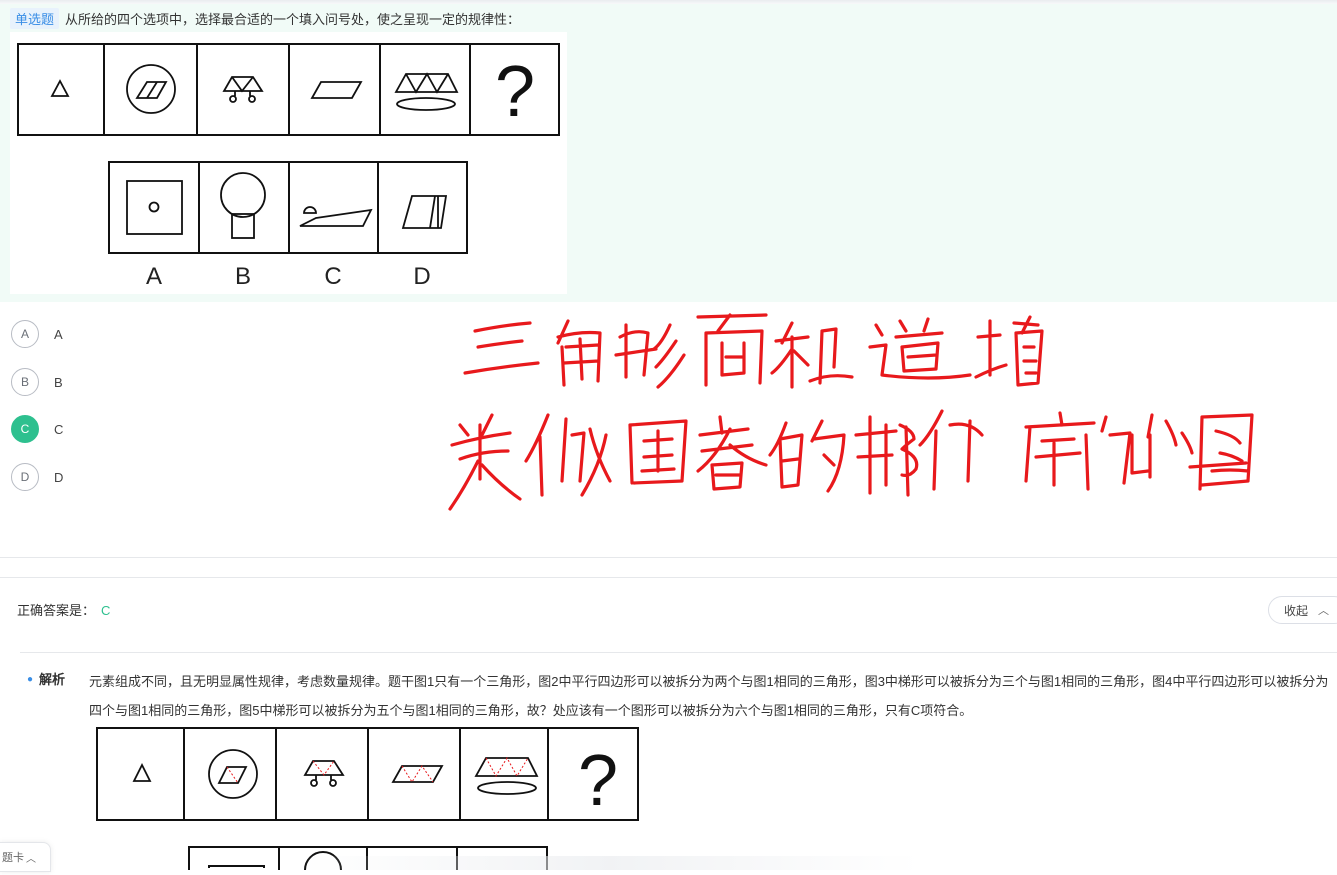  Describe the element at coordinates (243, 276) in the screenshot. I see `figure-label-b: B` at that location.